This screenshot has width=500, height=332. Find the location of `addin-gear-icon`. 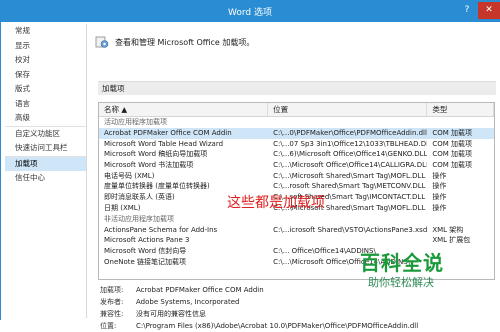

addin-gear-icon is located at coordinates (102, 42).